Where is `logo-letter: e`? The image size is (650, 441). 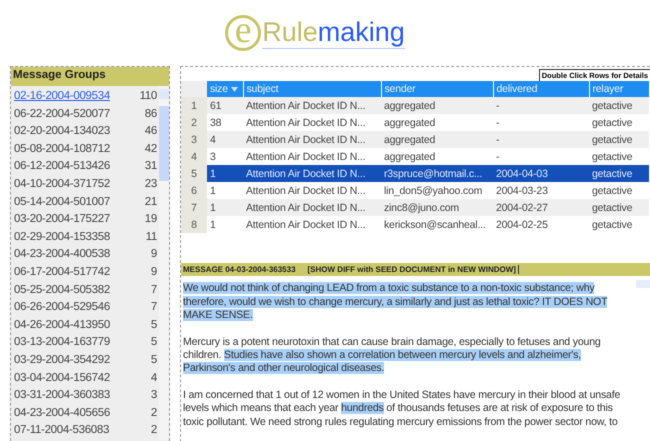 logo-letter: e is located at coordinates (243, 33).